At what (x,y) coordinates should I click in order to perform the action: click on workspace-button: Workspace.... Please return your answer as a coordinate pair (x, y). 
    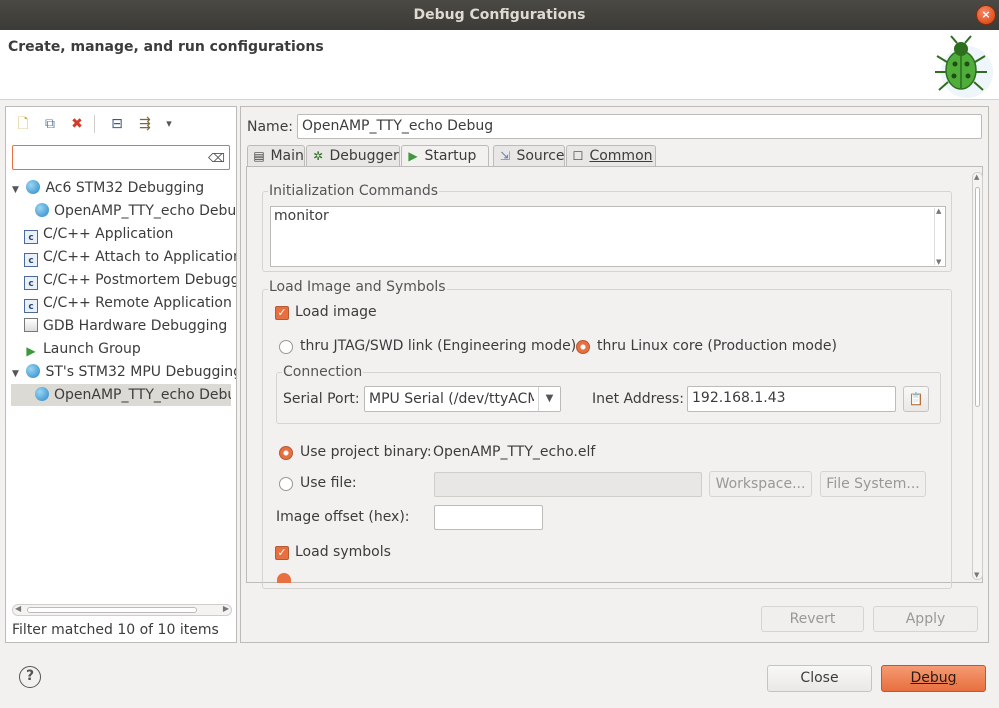
    Looking at the image, I should click on (760, 484).